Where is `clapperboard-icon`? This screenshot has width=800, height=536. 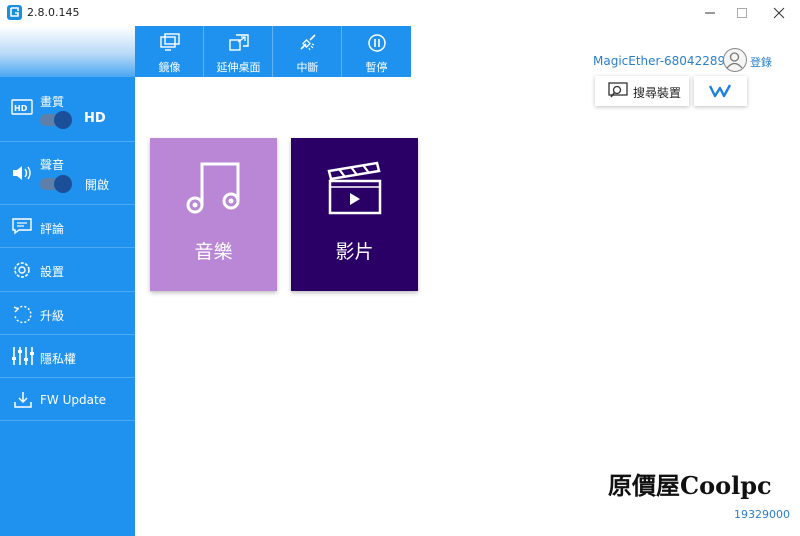 clapperboard-icon is located at coordinates (355, 187).